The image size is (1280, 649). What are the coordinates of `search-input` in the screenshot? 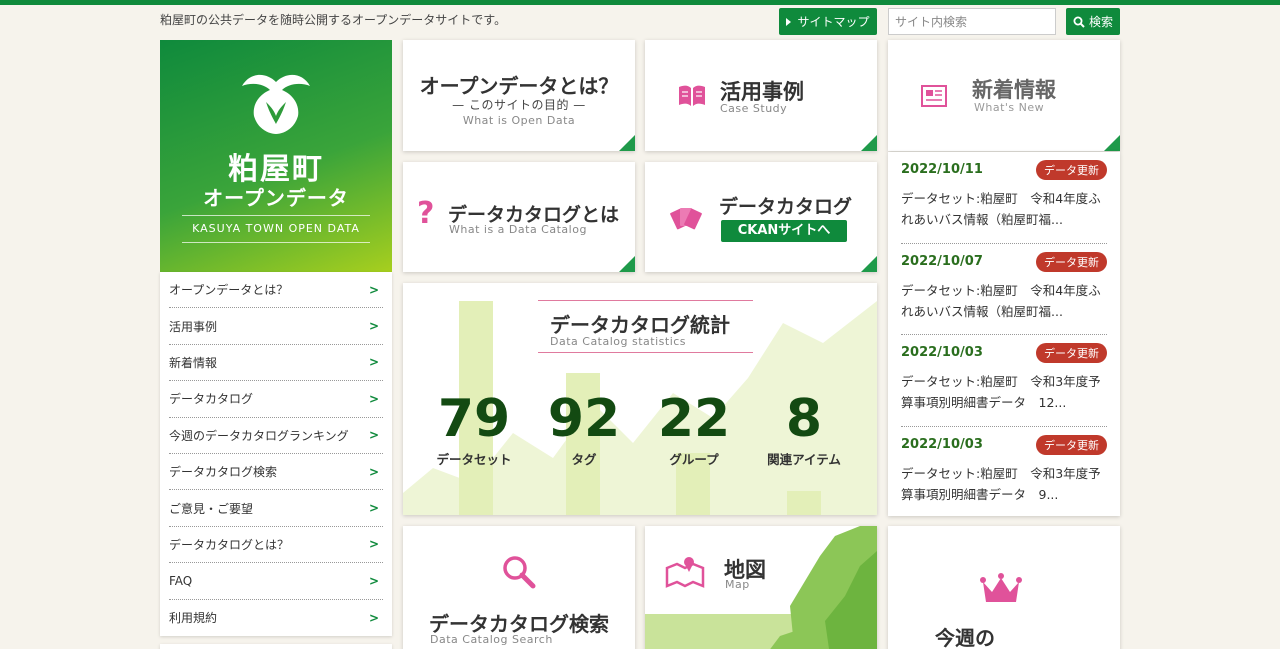 It's located at (972, 21).